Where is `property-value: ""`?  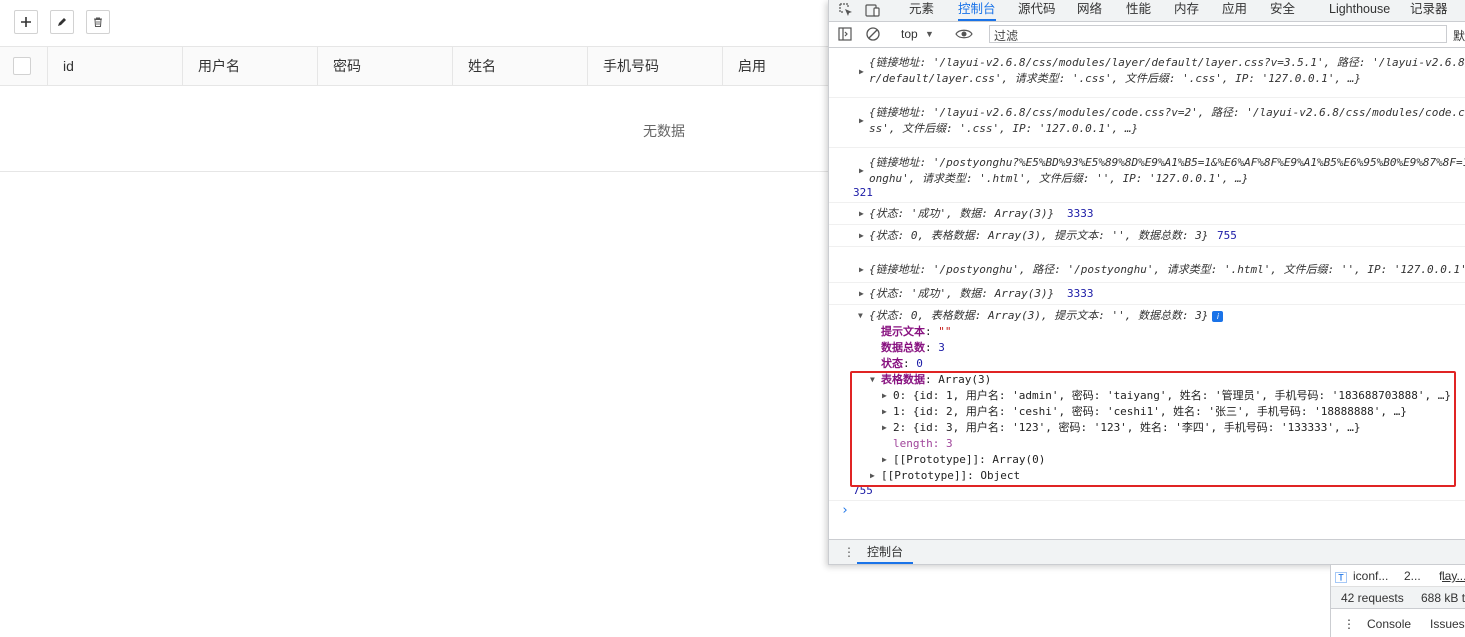 property-value: "" is located at coordinates (945, 331).